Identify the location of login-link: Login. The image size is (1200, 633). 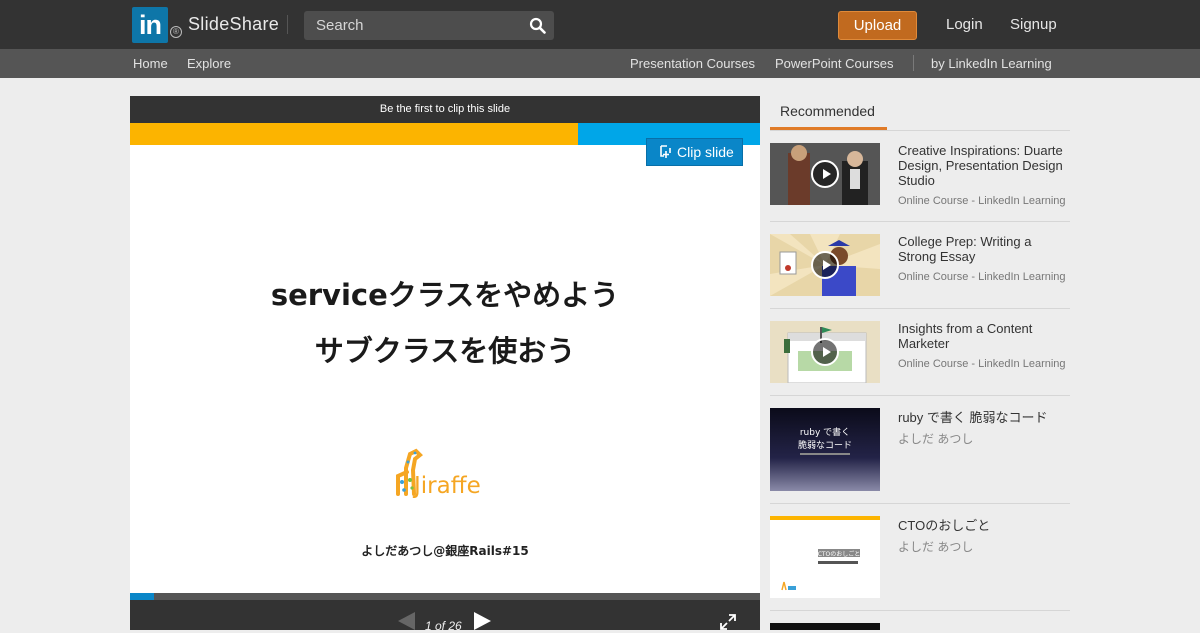
(964, 24).